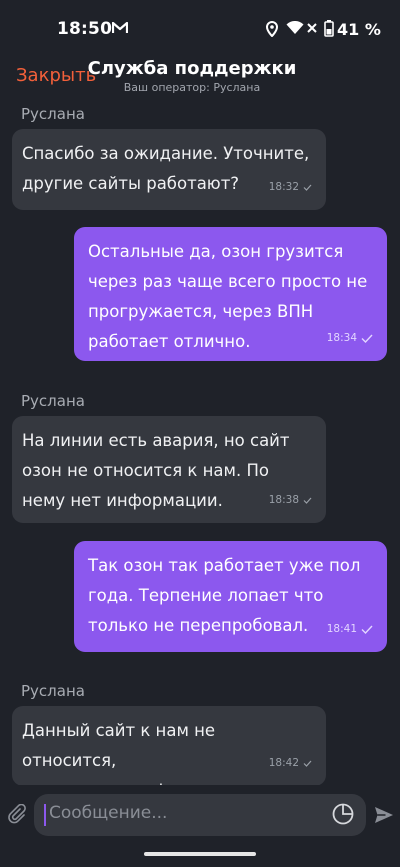 Image resolution: width=400 pixels, height=867 pixels. Describe the element at coordinates (343, 814) in the screenshot. I see `sticker-icon` at that location.